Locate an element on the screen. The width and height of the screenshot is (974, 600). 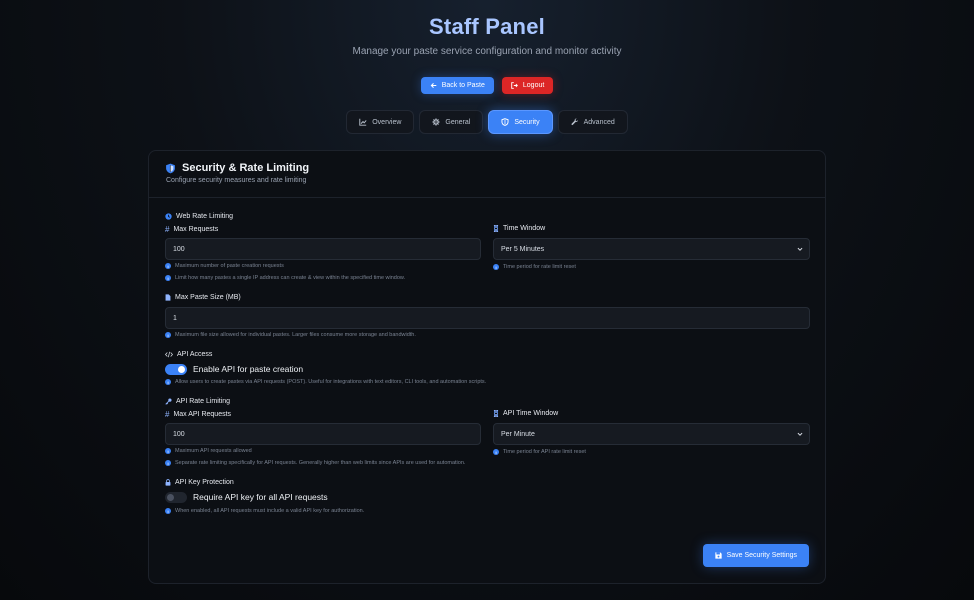
back-to-paste-label: Back to Paste is located at coordinates (463, 85).